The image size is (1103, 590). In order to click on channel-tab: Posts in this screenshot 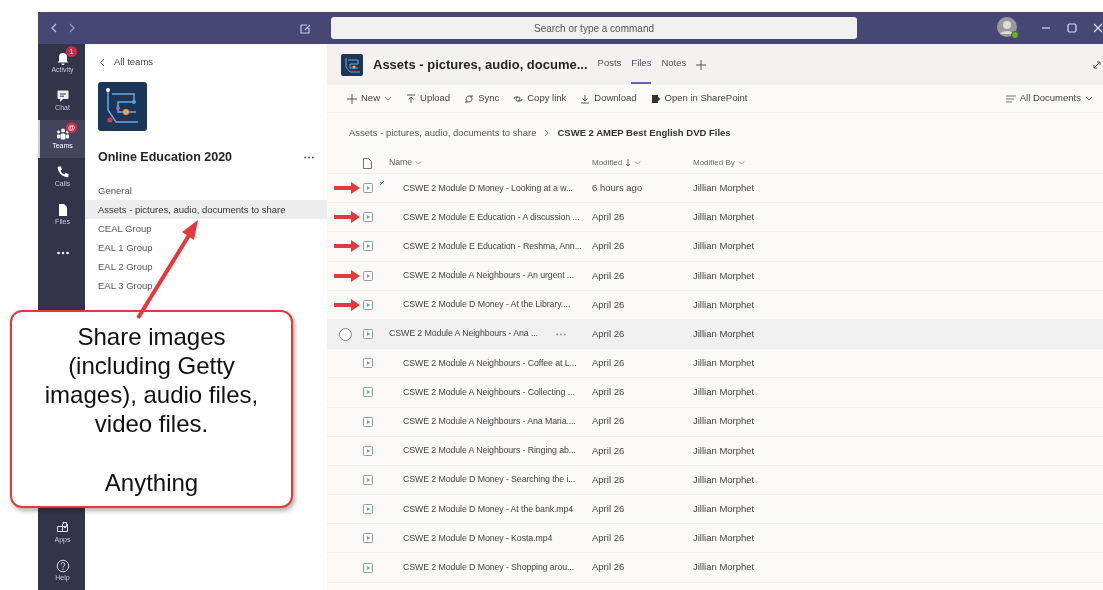, I will do `click(609, 64)`.